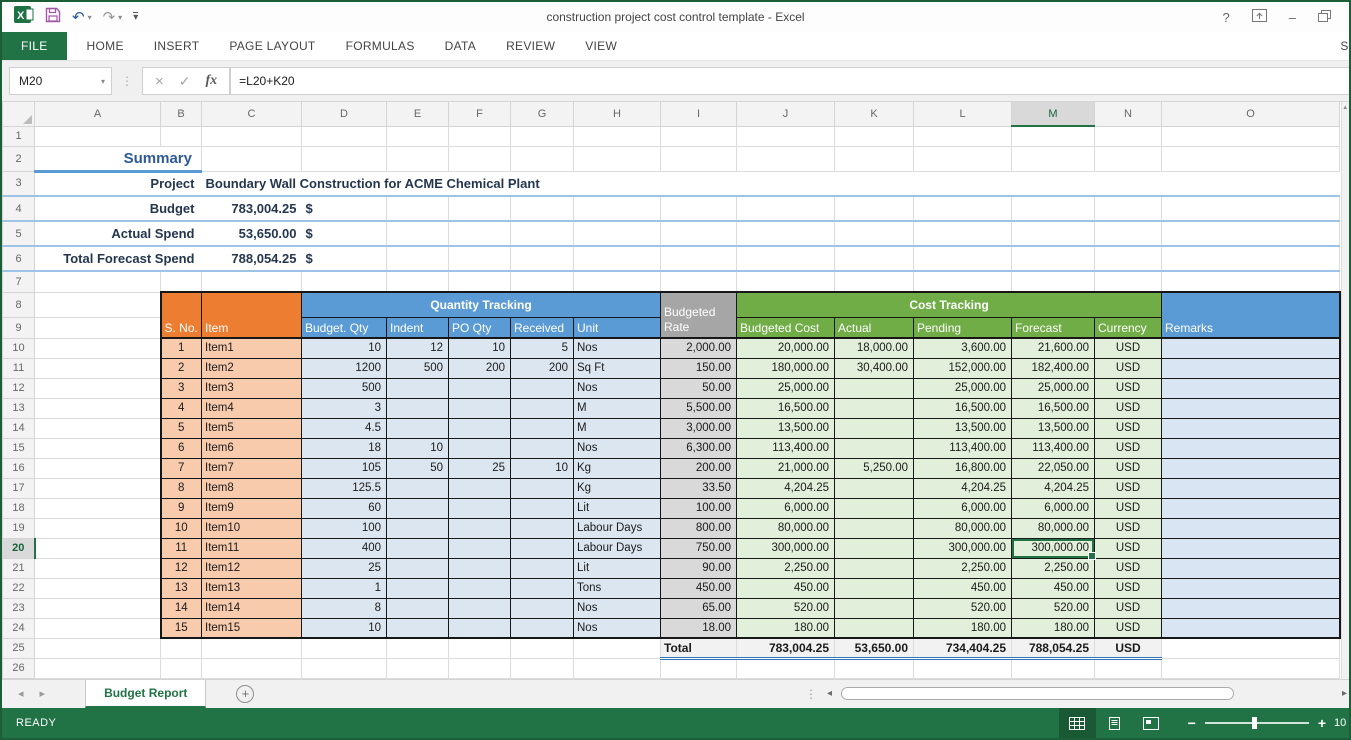  What do you see at coordinates (177, 46) in the screenshot?
I see `tab-insert: INSERT` at bounding box center [177, 46].